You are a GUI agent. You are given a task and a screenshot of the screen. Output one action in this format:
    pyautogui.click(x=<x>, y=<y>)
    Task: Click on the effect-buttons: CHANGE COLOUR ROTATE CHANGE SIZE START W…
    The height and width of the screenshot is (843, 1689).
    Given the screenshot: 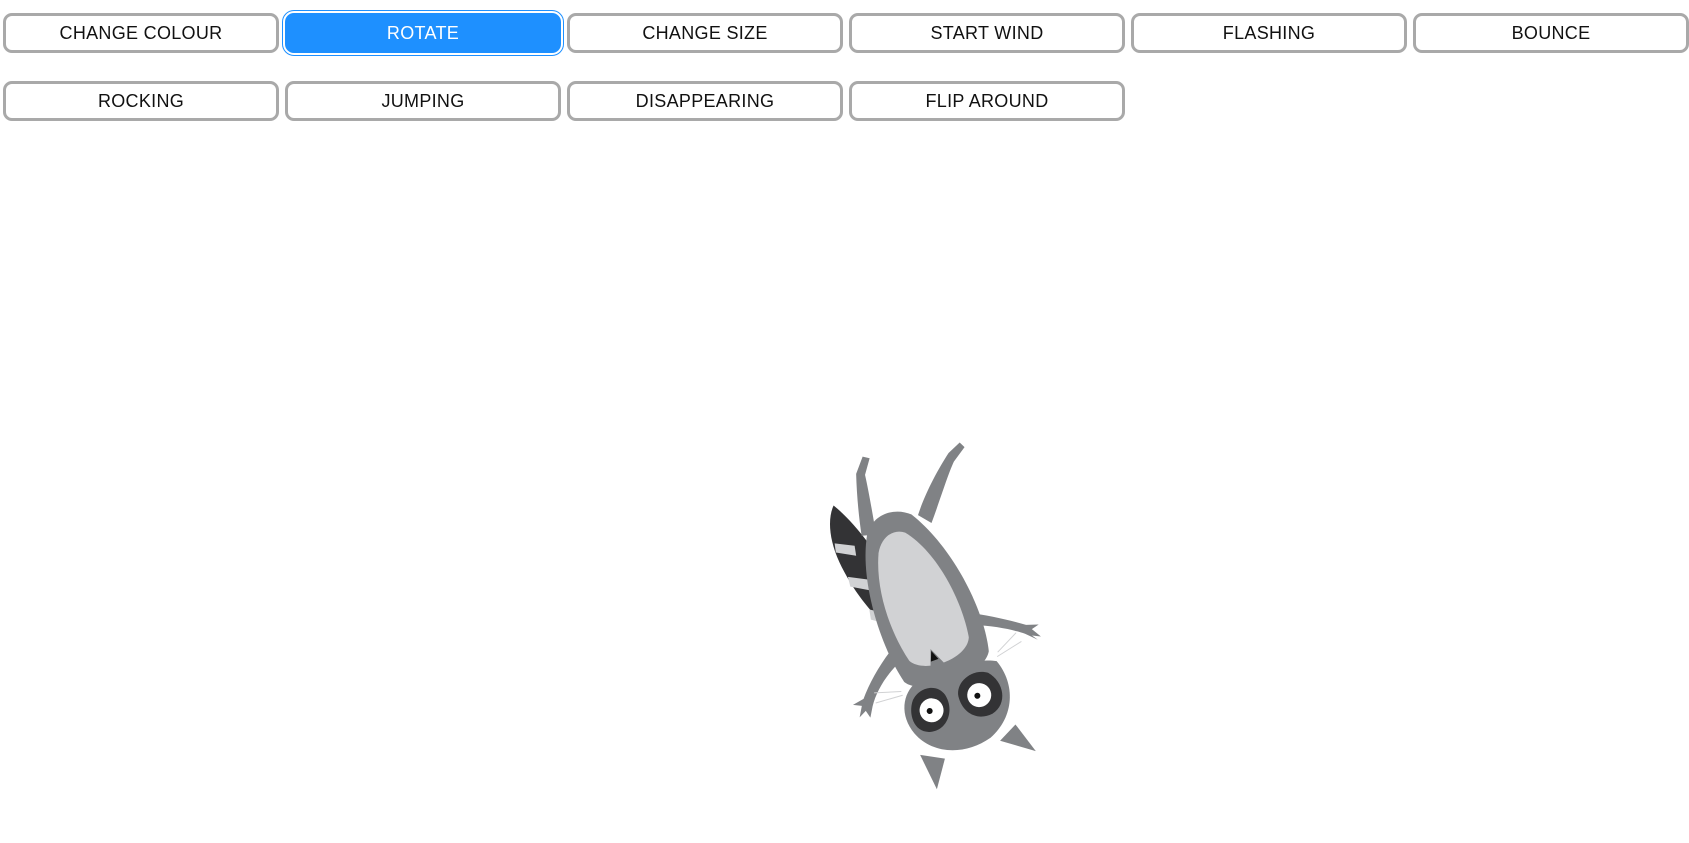 What is the action you would take?
    pyautogui.click(x=846, y=65)
    